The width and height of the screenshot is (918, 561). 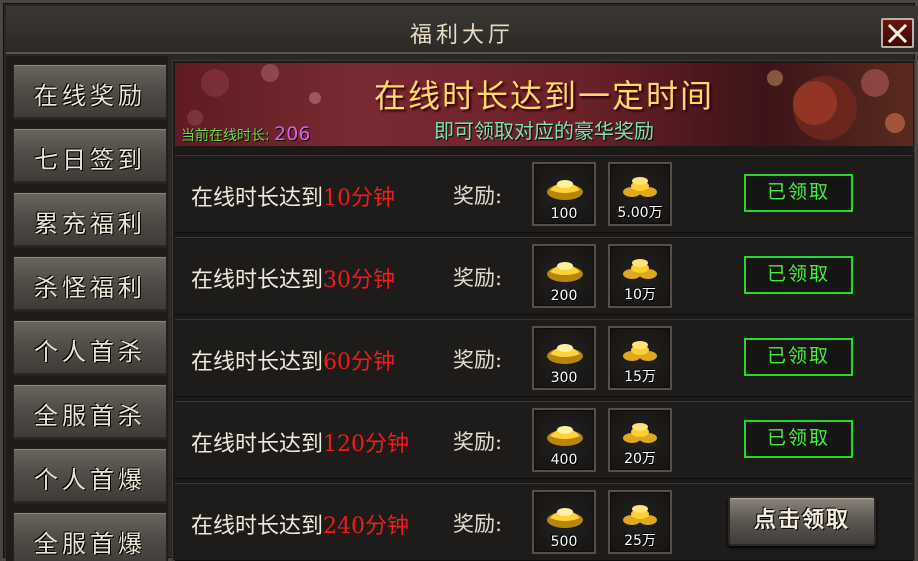 I want to click on condition-minutes: 240分钟, so click(x=366, y=526).